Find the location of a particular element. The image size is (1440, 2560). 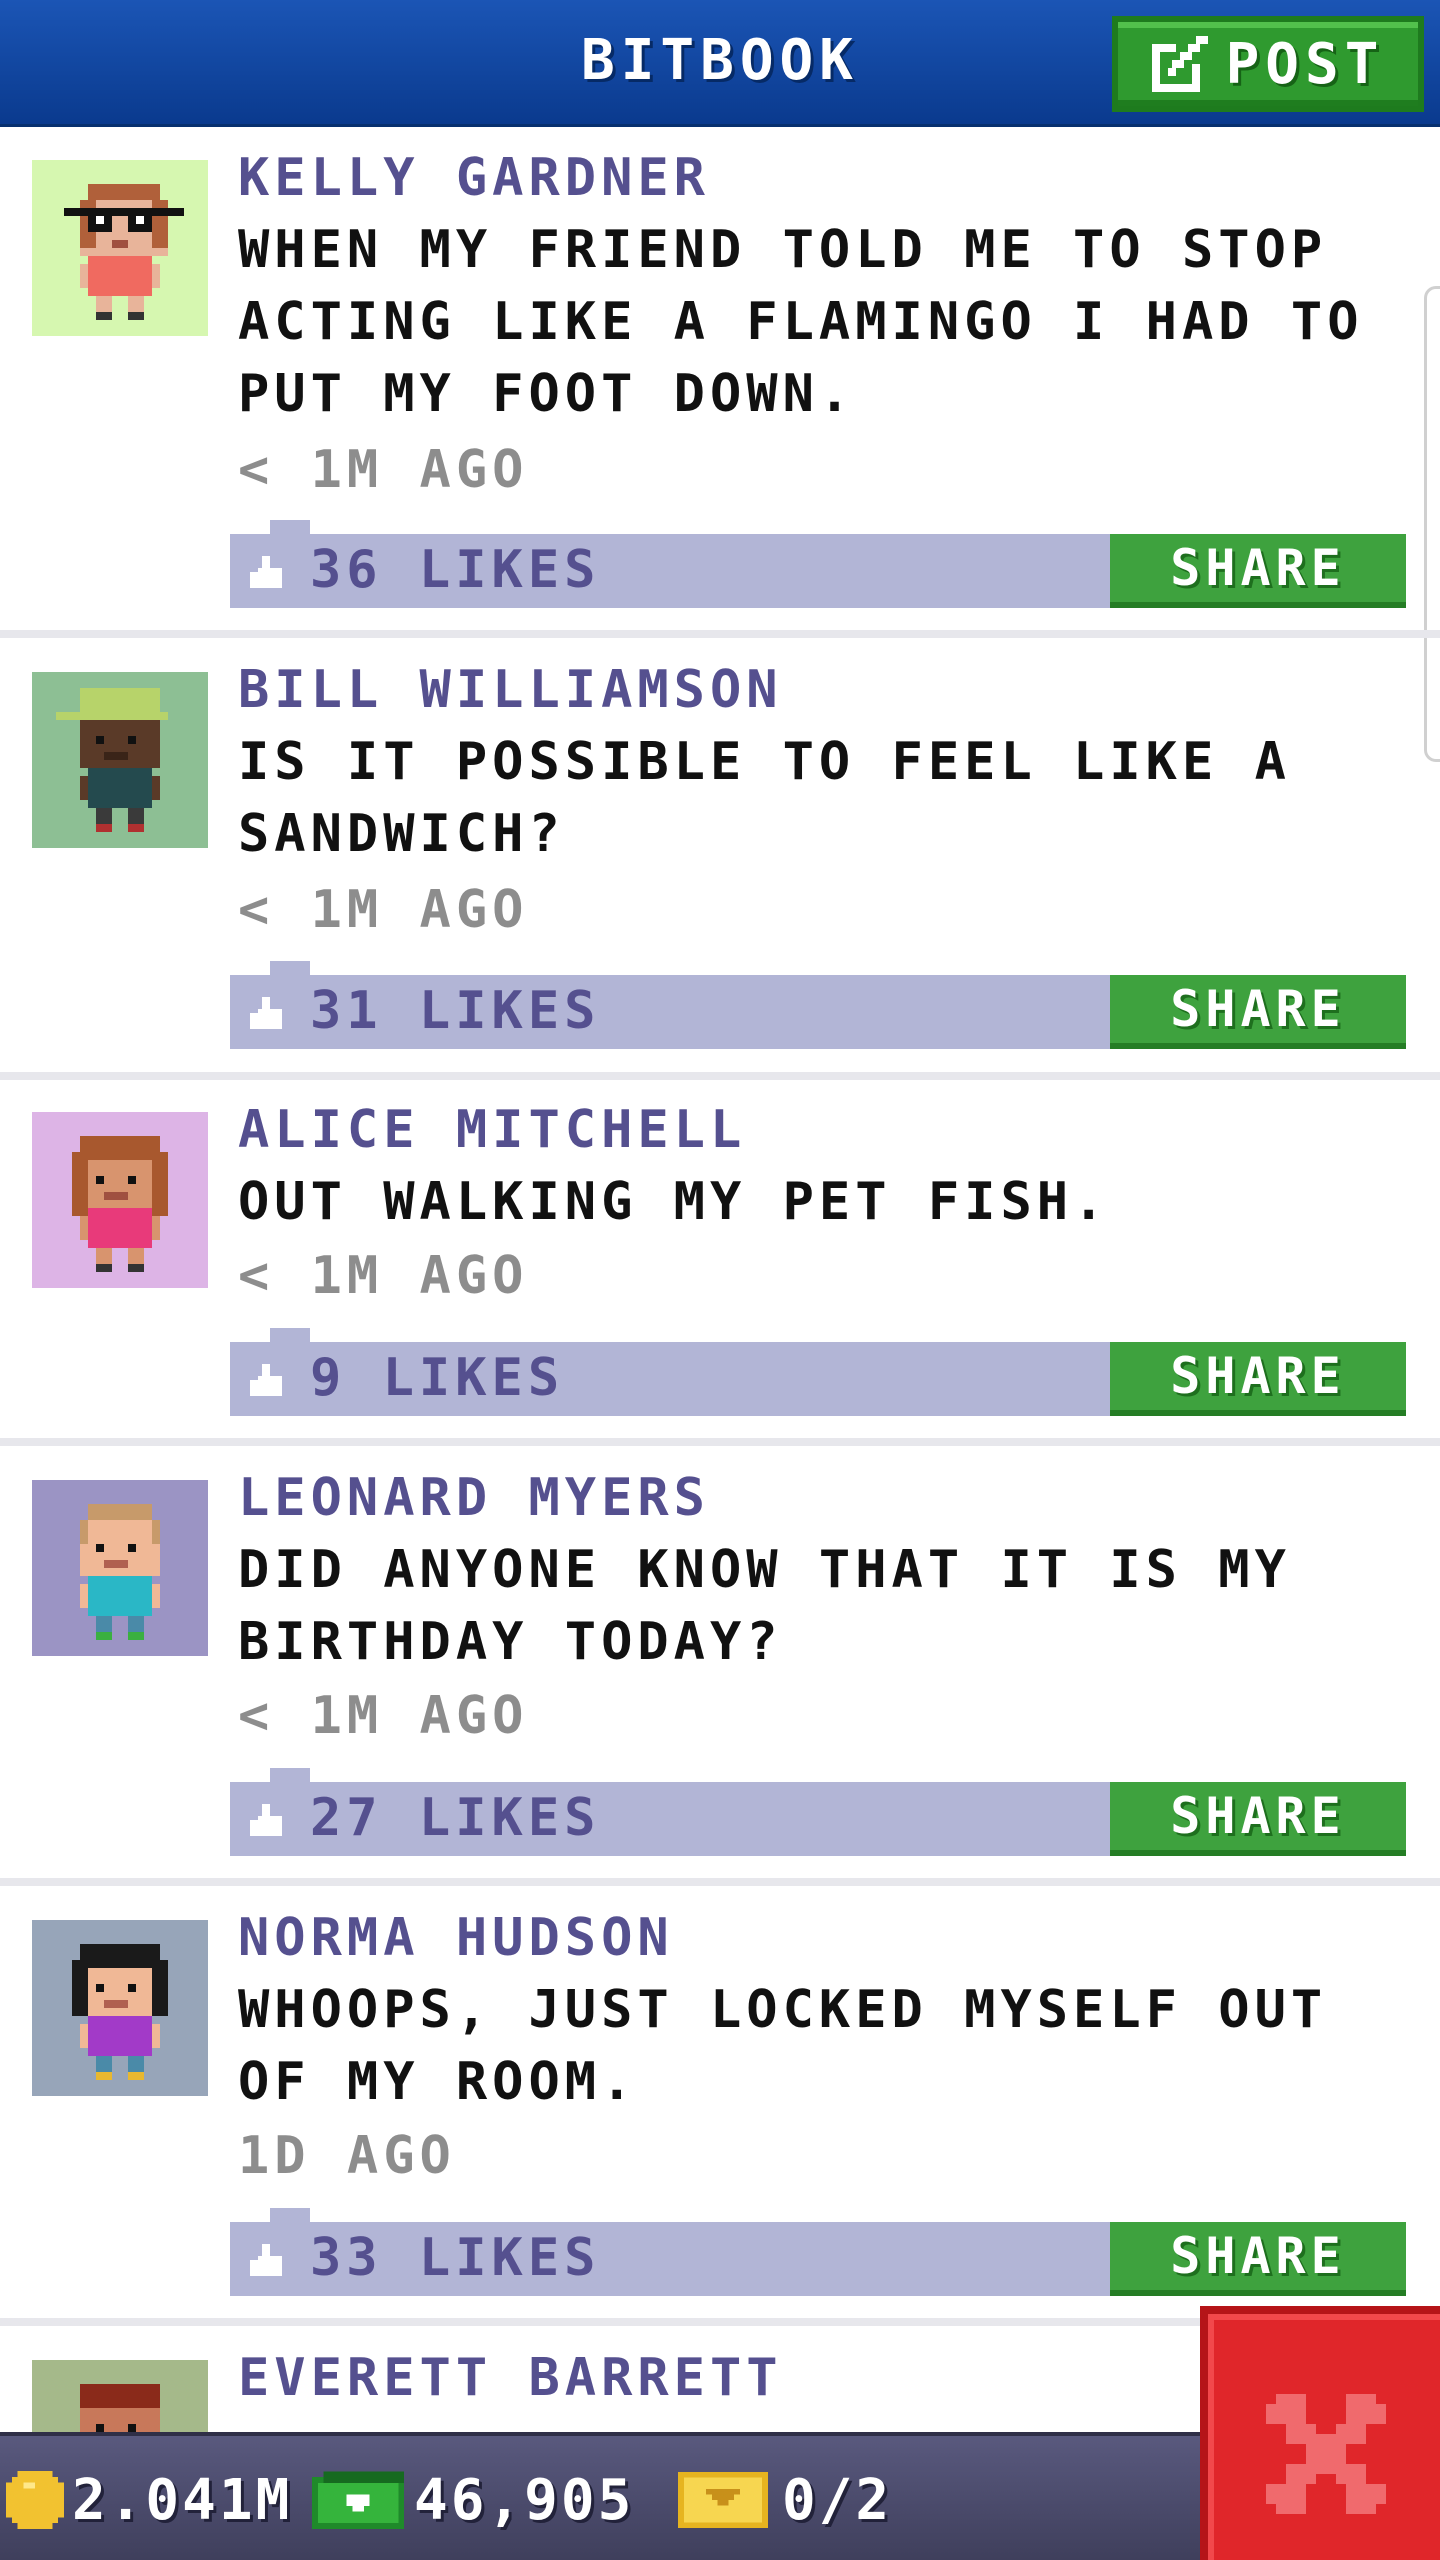

coins-stat: 2.041M is located at coordinates (149, 2498).